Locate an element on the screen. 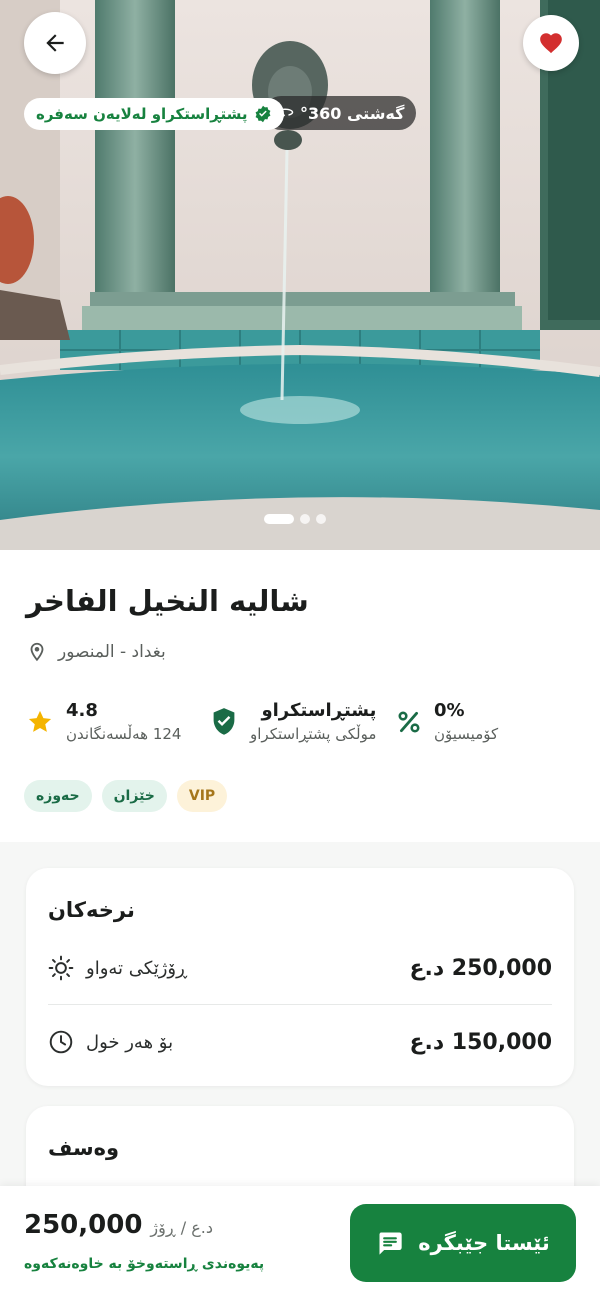 The width and height of the screenshot is (600, 1301). verified-subtitle: موڵکی پشتڕاستکراو is located at coordinates (313, 734).